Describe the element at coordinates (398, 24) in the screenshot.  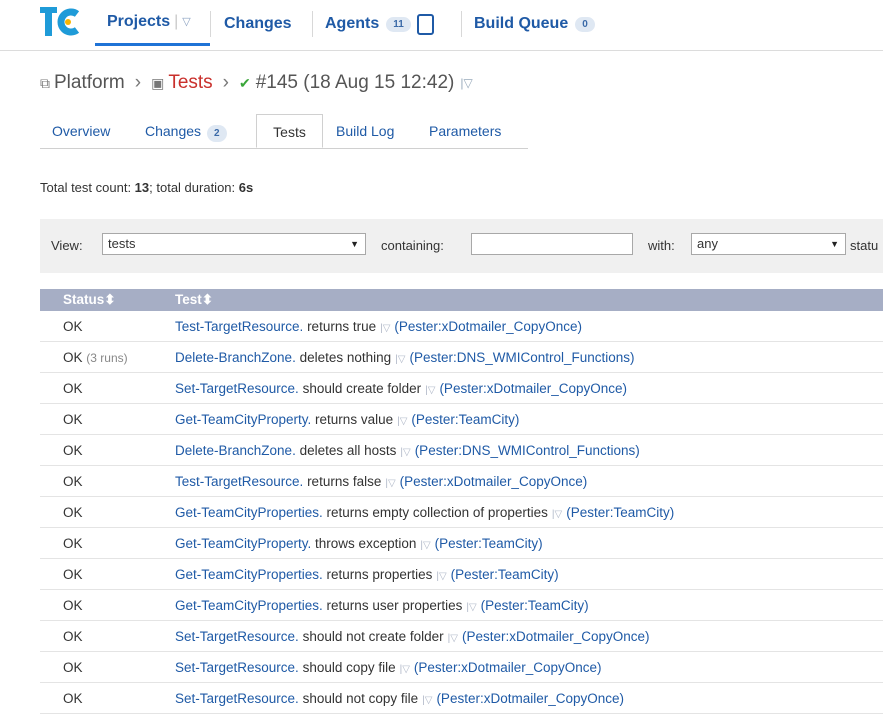
I see `agents-count-badge: 11` at that location.